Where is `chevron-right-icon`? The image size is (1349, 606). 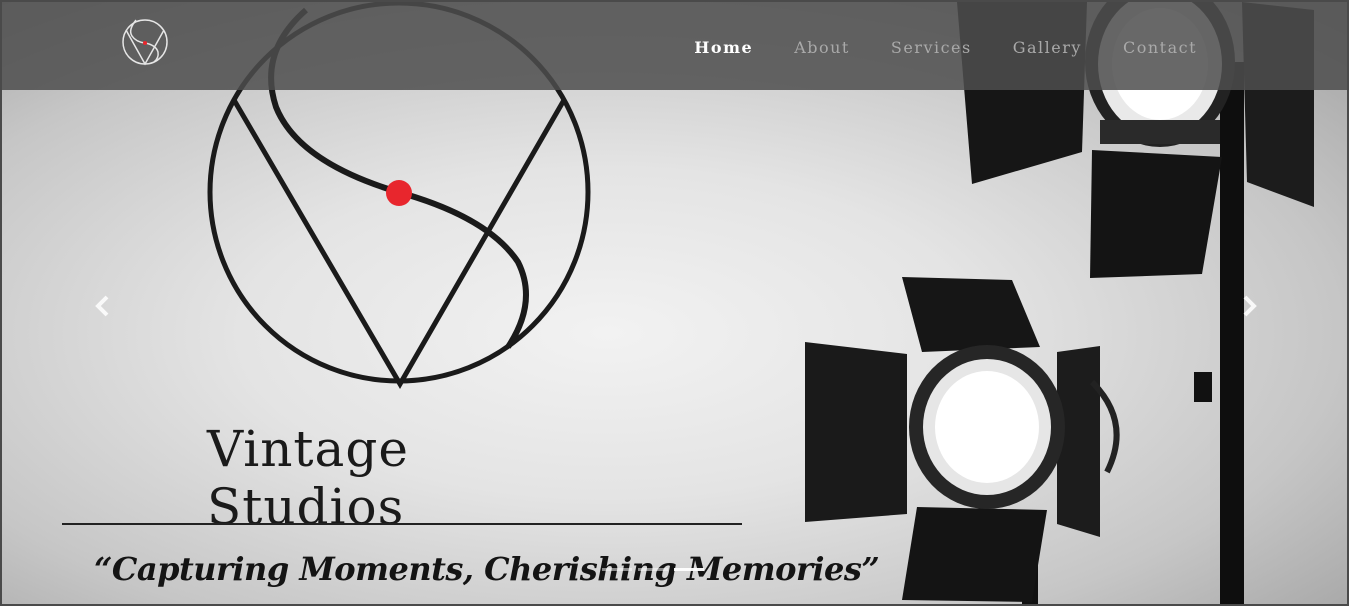 chevron-right-icon is located at coordinates (1250, 306).